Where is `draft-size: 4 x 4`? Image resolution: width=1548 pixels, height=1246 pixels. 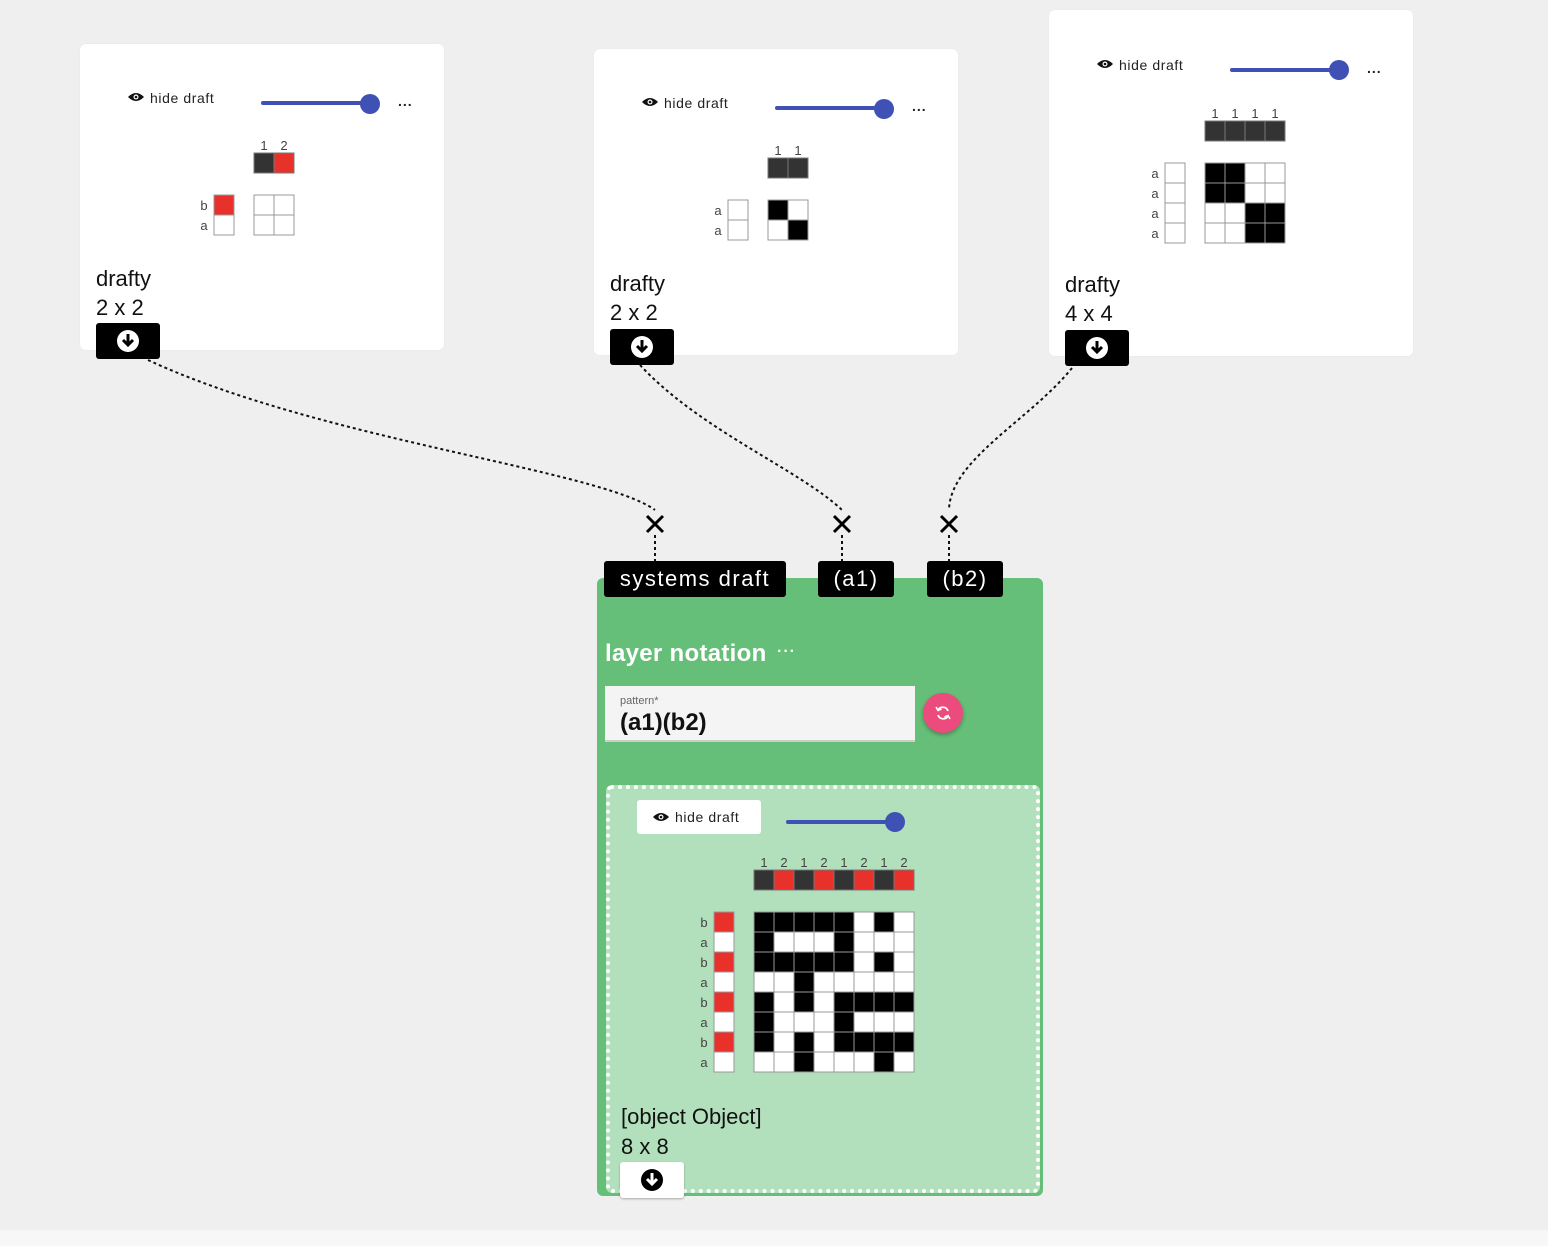 draft-size: 4 x 4 is located at coordinates (1089, 313).